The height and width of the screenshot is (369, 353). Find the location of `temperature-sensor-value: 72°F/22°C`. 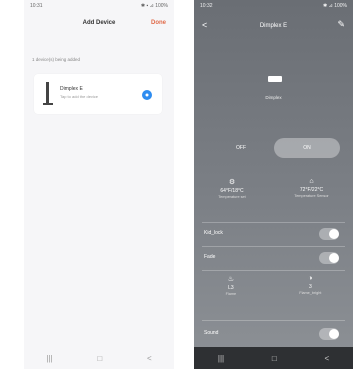

temperature-sensor-value: 72°F/22°C is located at coordinates (311, 190).